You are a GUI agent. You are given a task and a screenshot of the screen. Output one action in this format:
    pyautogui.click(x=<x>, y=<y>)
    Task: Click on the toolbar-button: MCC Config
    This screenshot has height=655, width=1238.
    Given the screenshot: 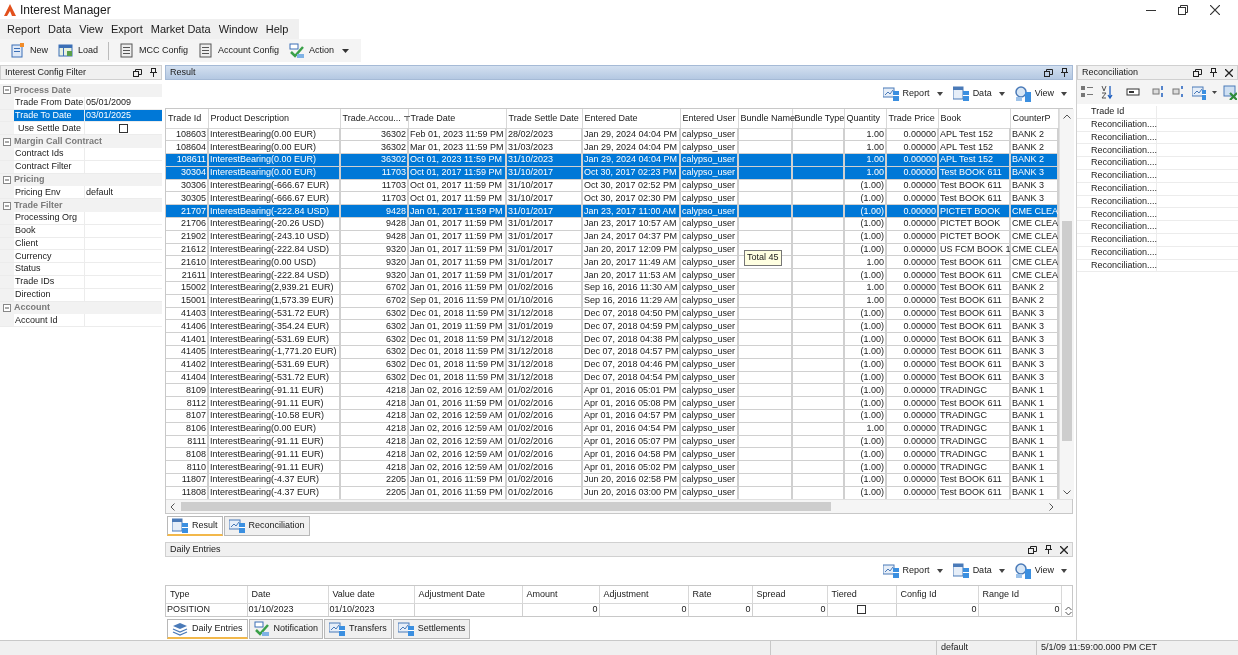 What is the action you would take?
    pyautogui.click(x=154, y=50)
    